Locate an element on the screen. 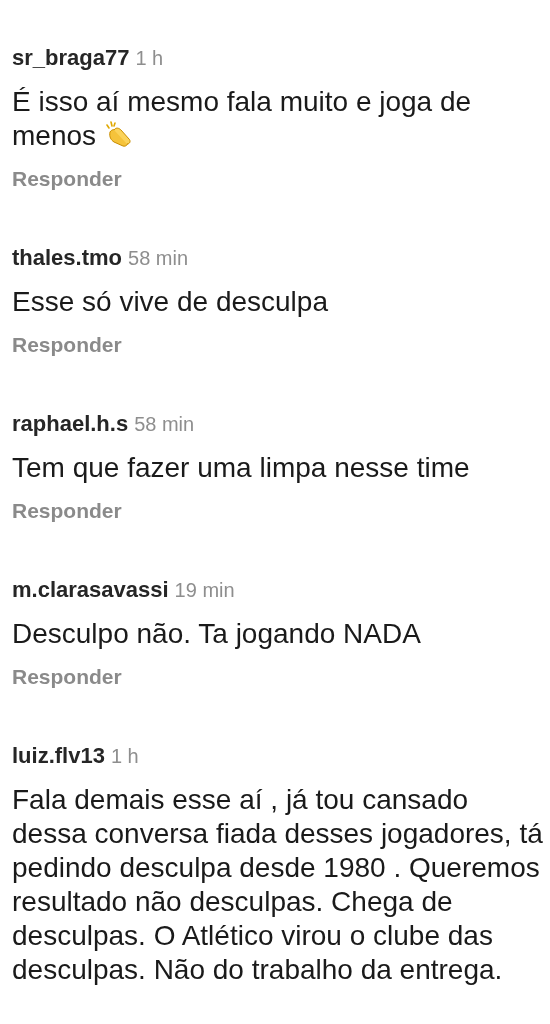 Image resolution: width=550 pixels, height=1024 pixels. comment-time: 19 min is located at coordinates (204, 590).